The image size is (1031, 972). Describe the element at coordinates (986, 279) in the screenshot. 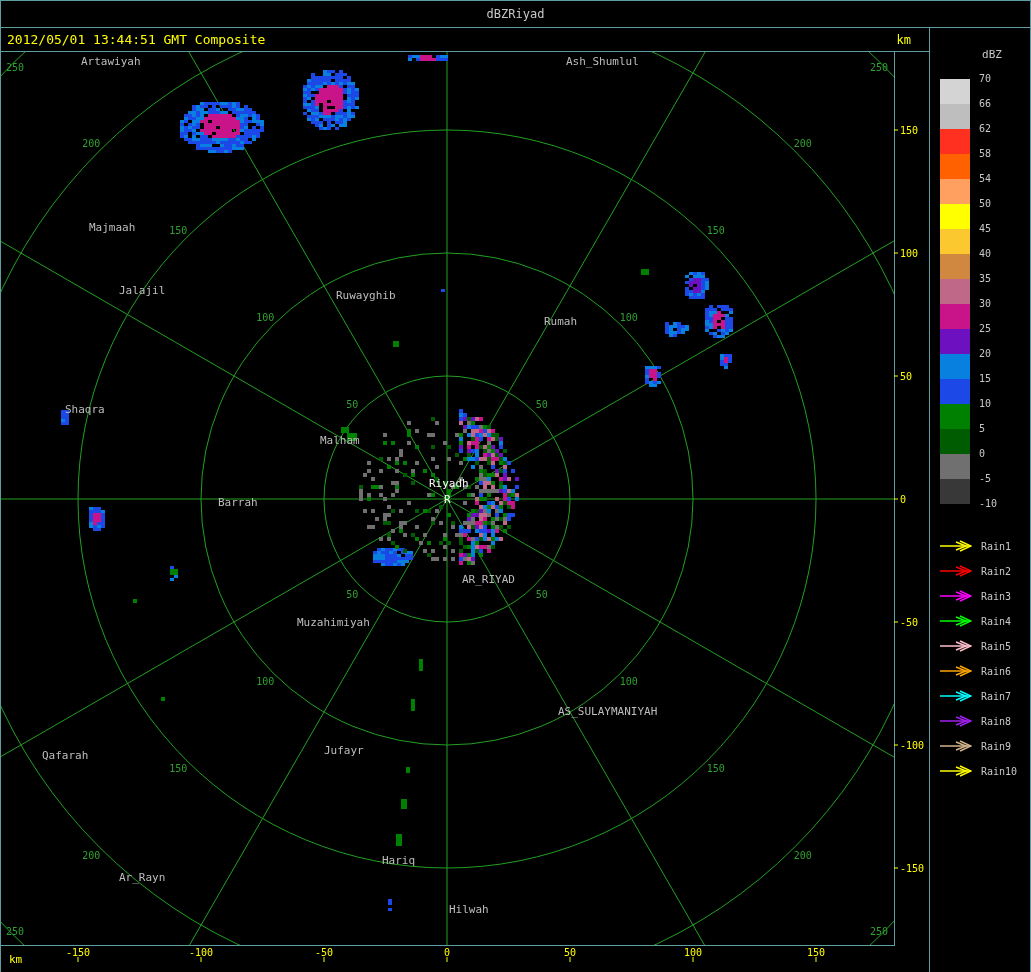

I see `scale-label: 35` at that location.